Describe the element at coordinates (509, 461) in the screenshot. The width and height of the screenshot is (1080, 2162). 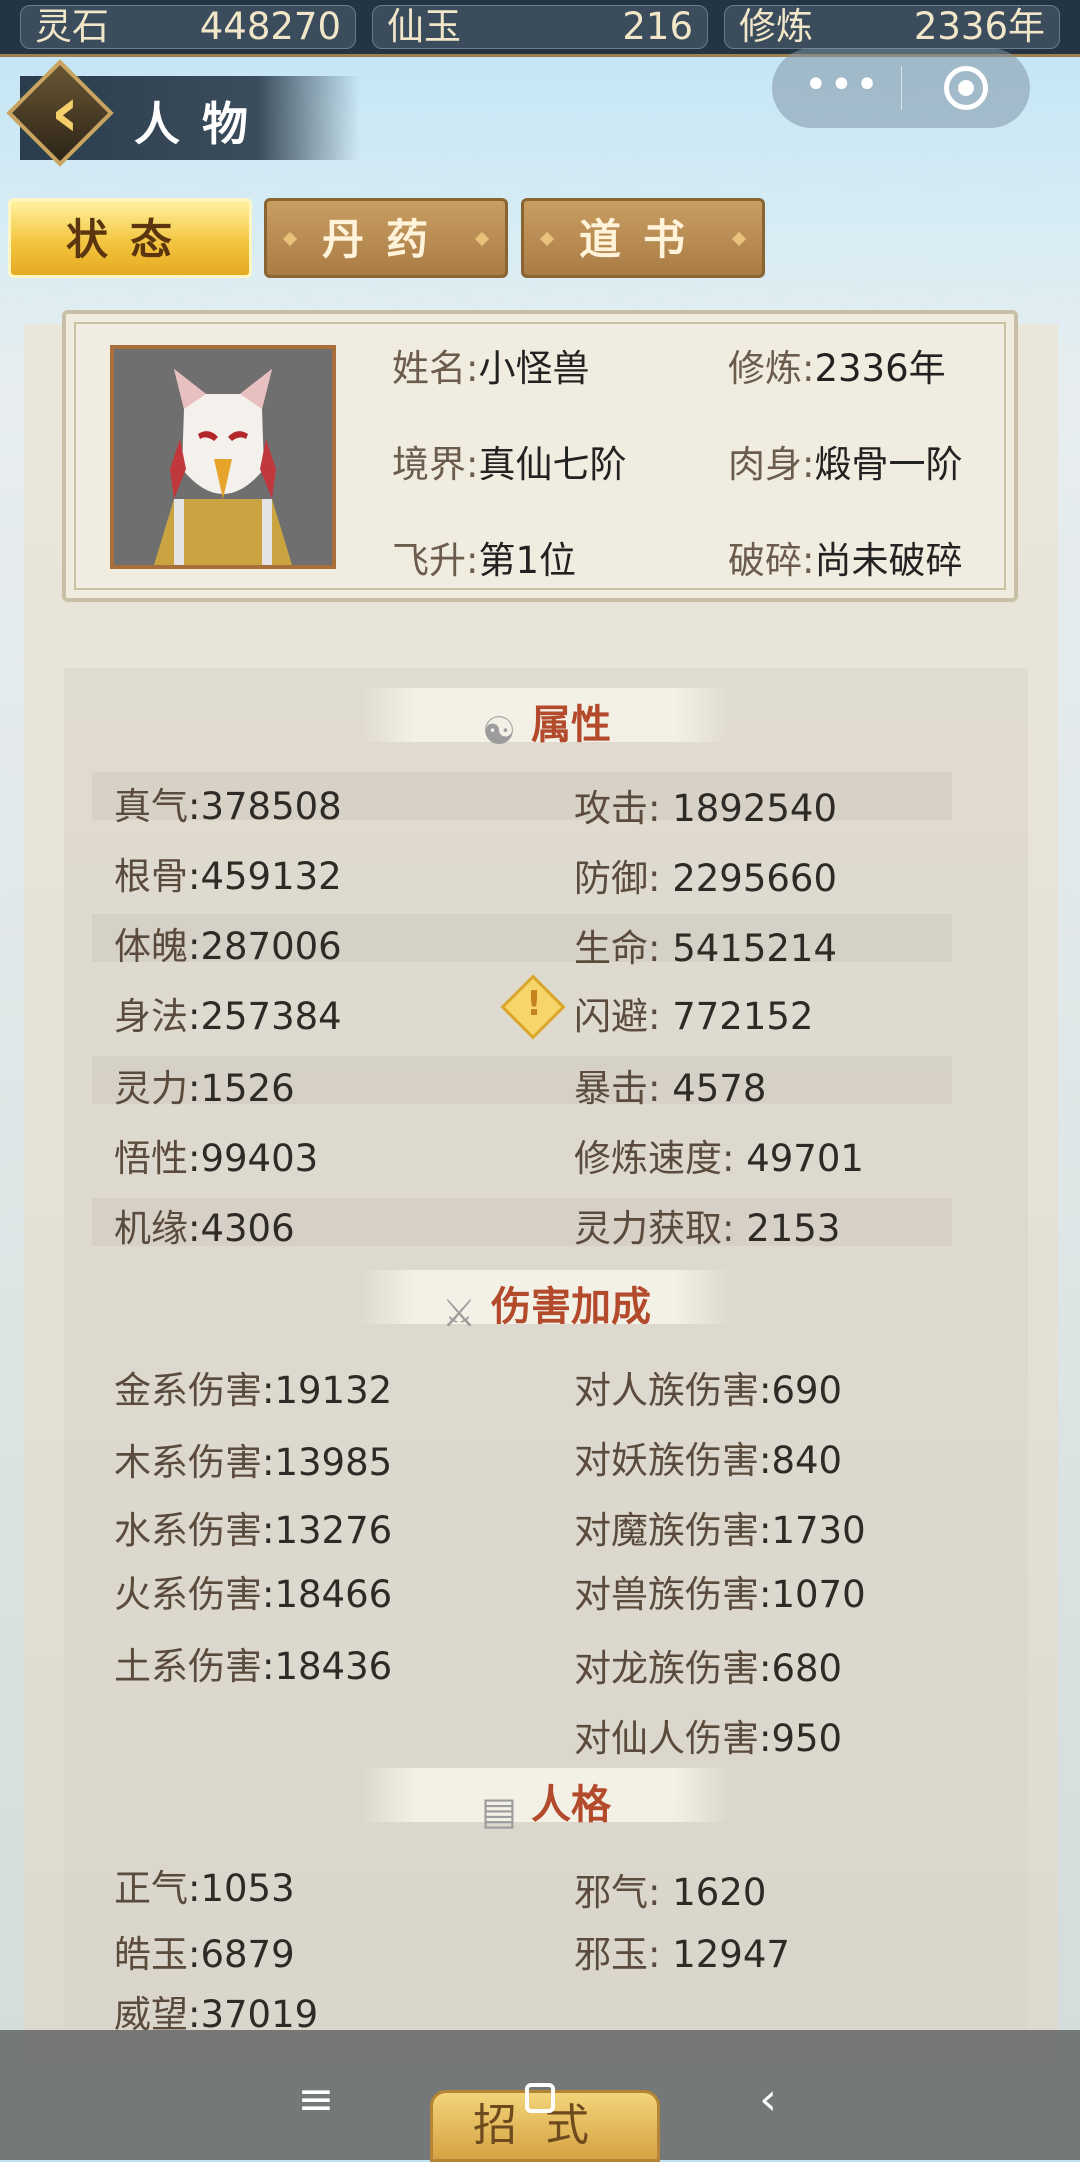
I see `profile-realm: 境界:真仙七阶` at that location.